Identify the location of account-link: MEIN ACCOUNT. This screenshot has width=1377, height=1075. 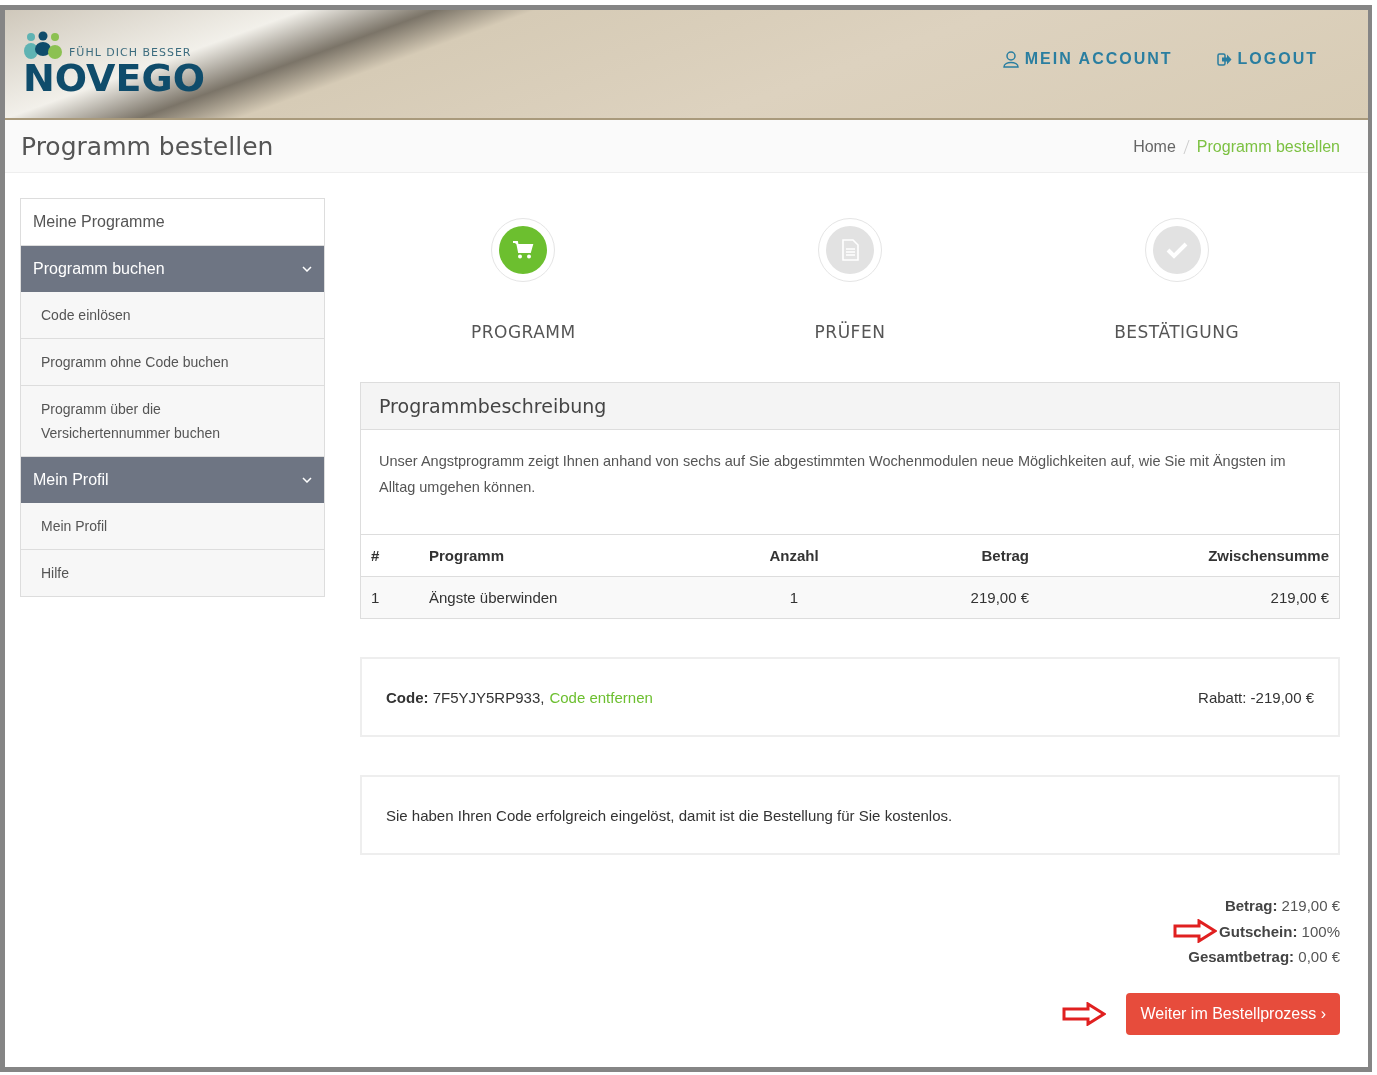
(1087, 59).